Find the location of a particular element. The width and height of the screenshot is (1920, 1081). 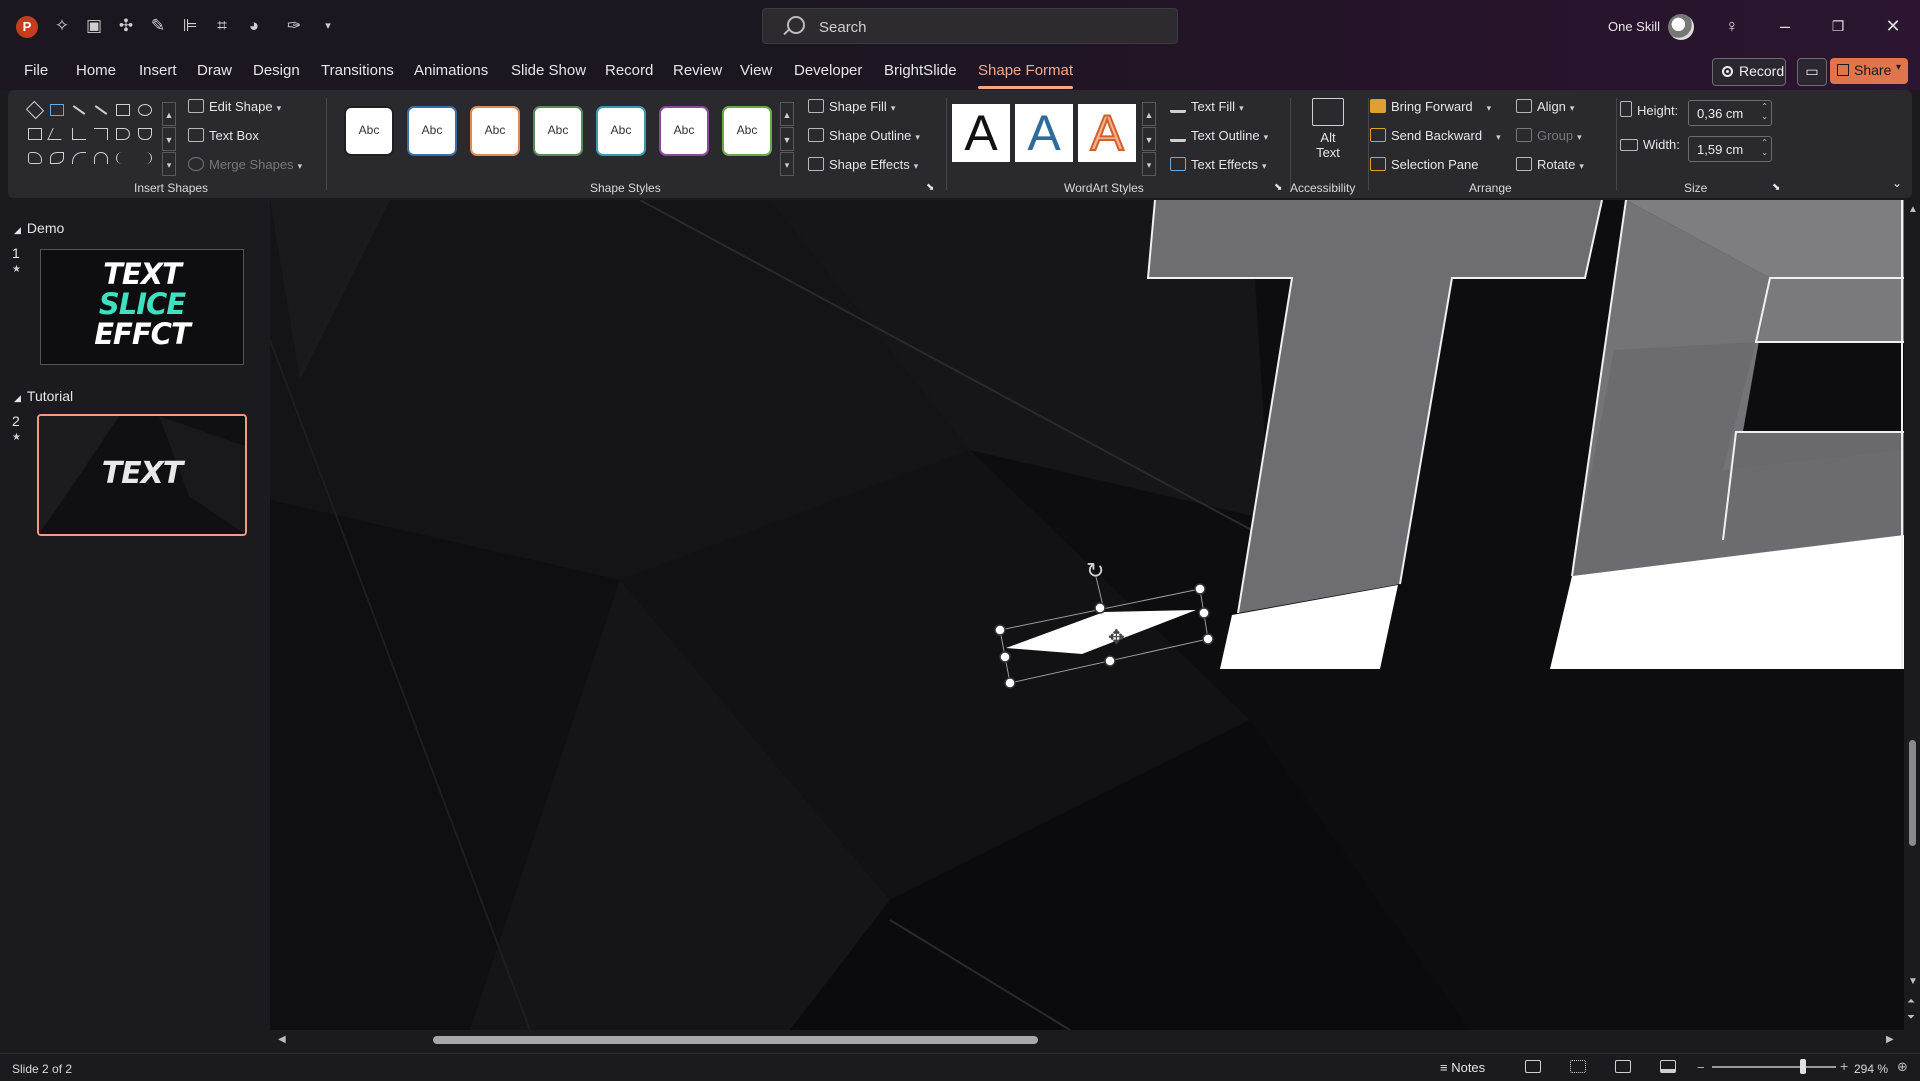

arc-shape-icon is located at coordinates (79, 158).